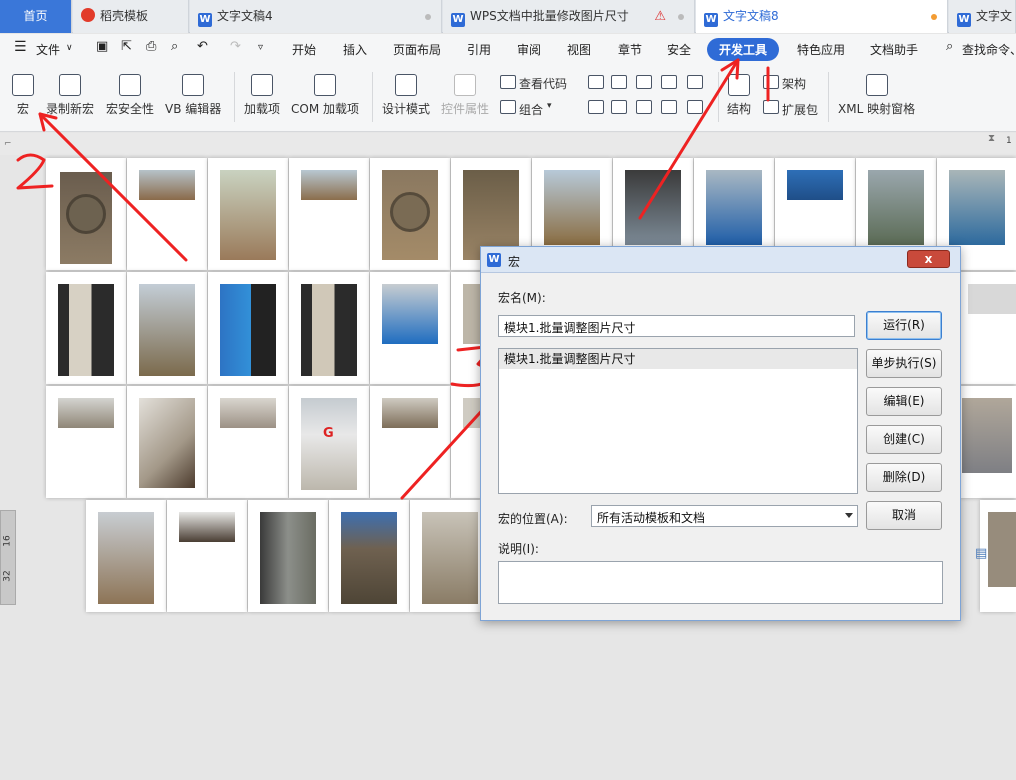 This screenshot has height=780, width=1016. What do you see at coordinates (202, 46) in the screenshot?
I see `undo-icon: ↶` at bounding box center [202, 46].